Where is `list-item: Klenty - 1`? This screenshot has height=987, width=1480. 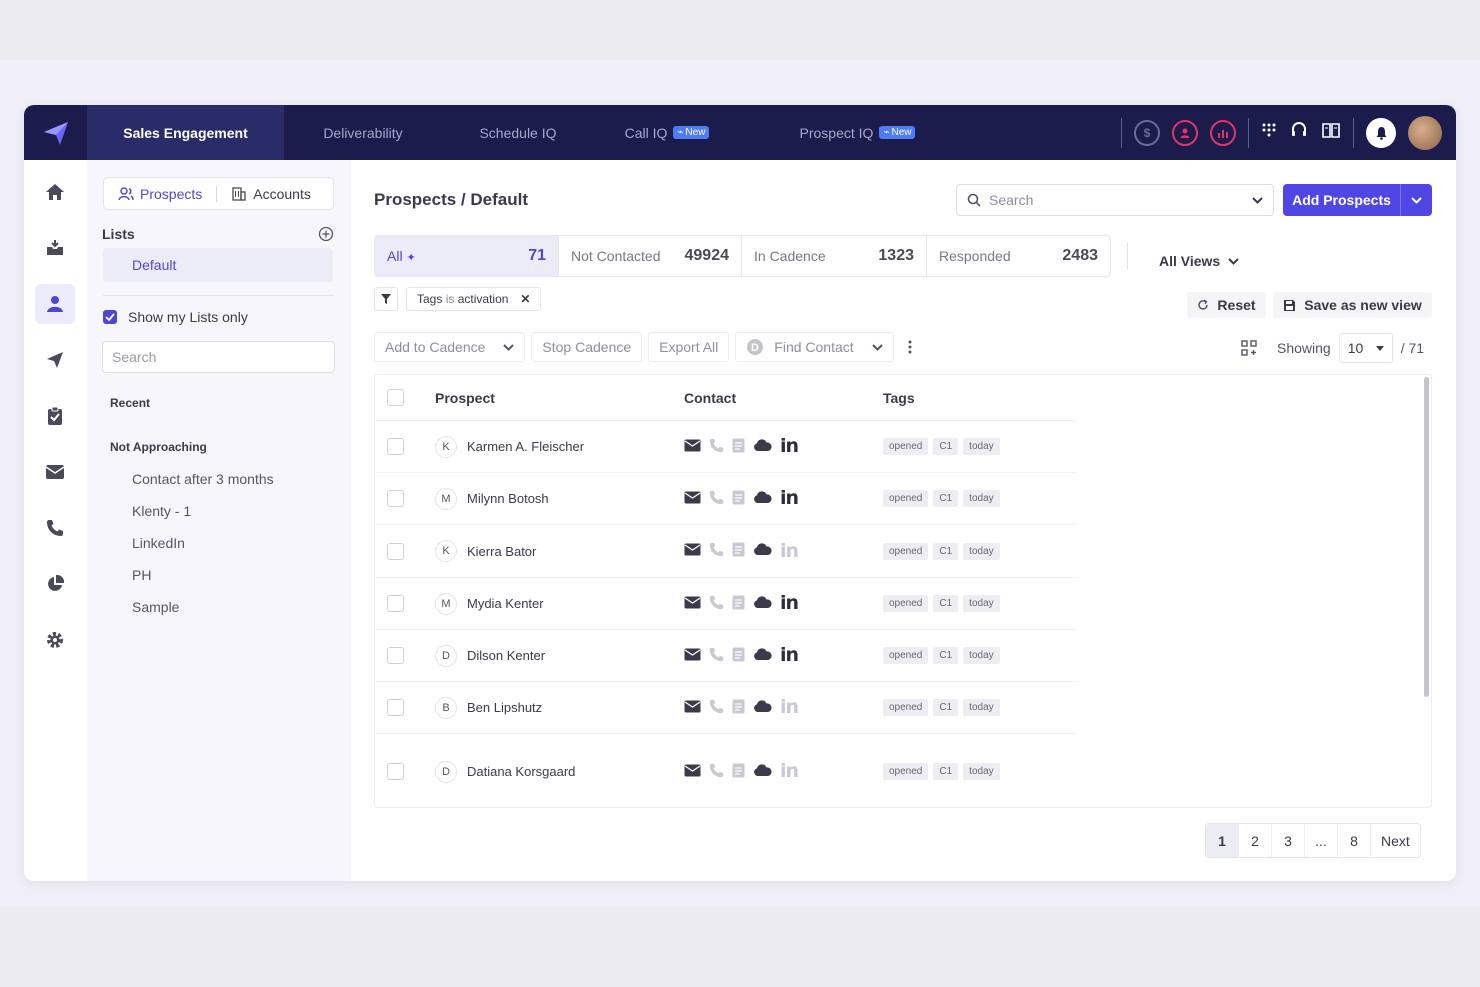 list-item: Klenty - 1 is located at coordinates (161, 511).